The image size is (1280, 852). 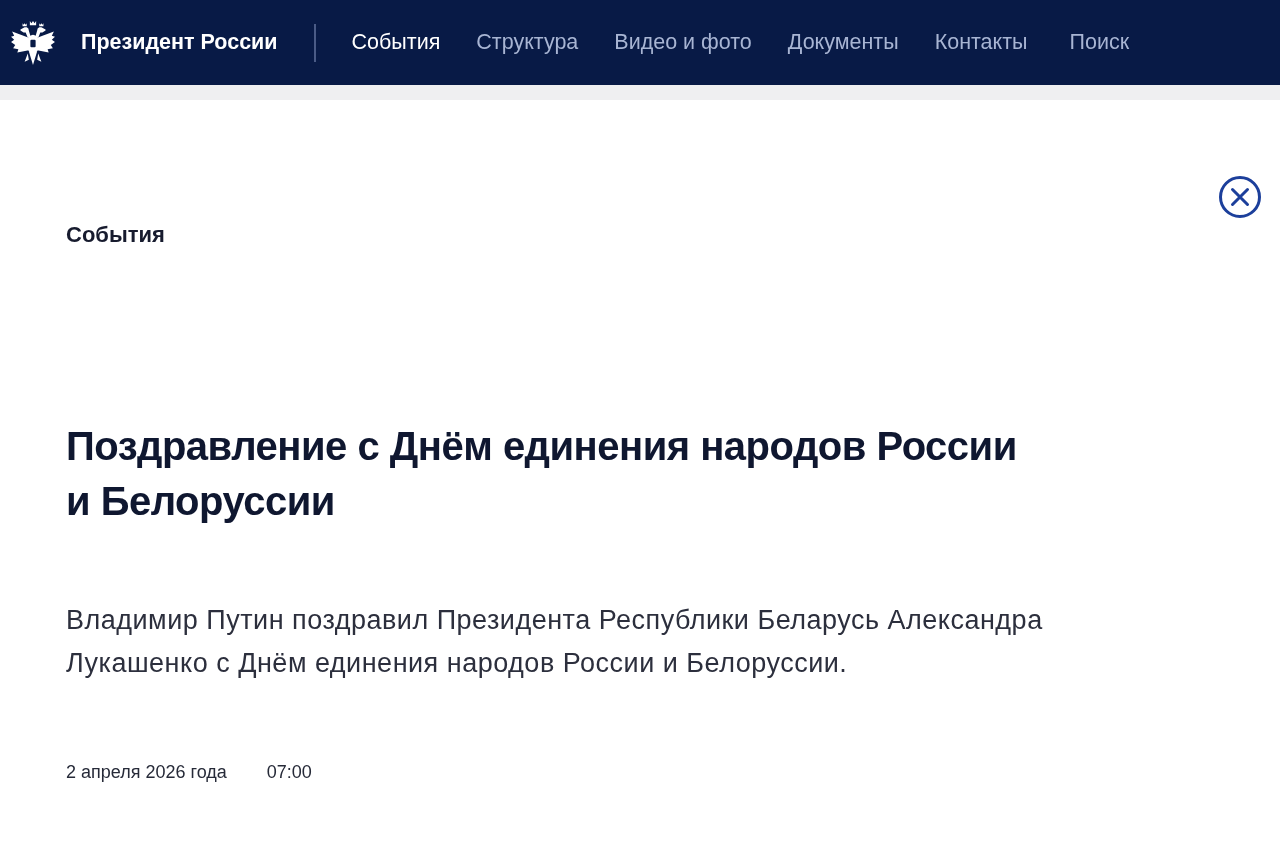 I want to click on double-headed-eagle-icon, so click(x=33, y=42).